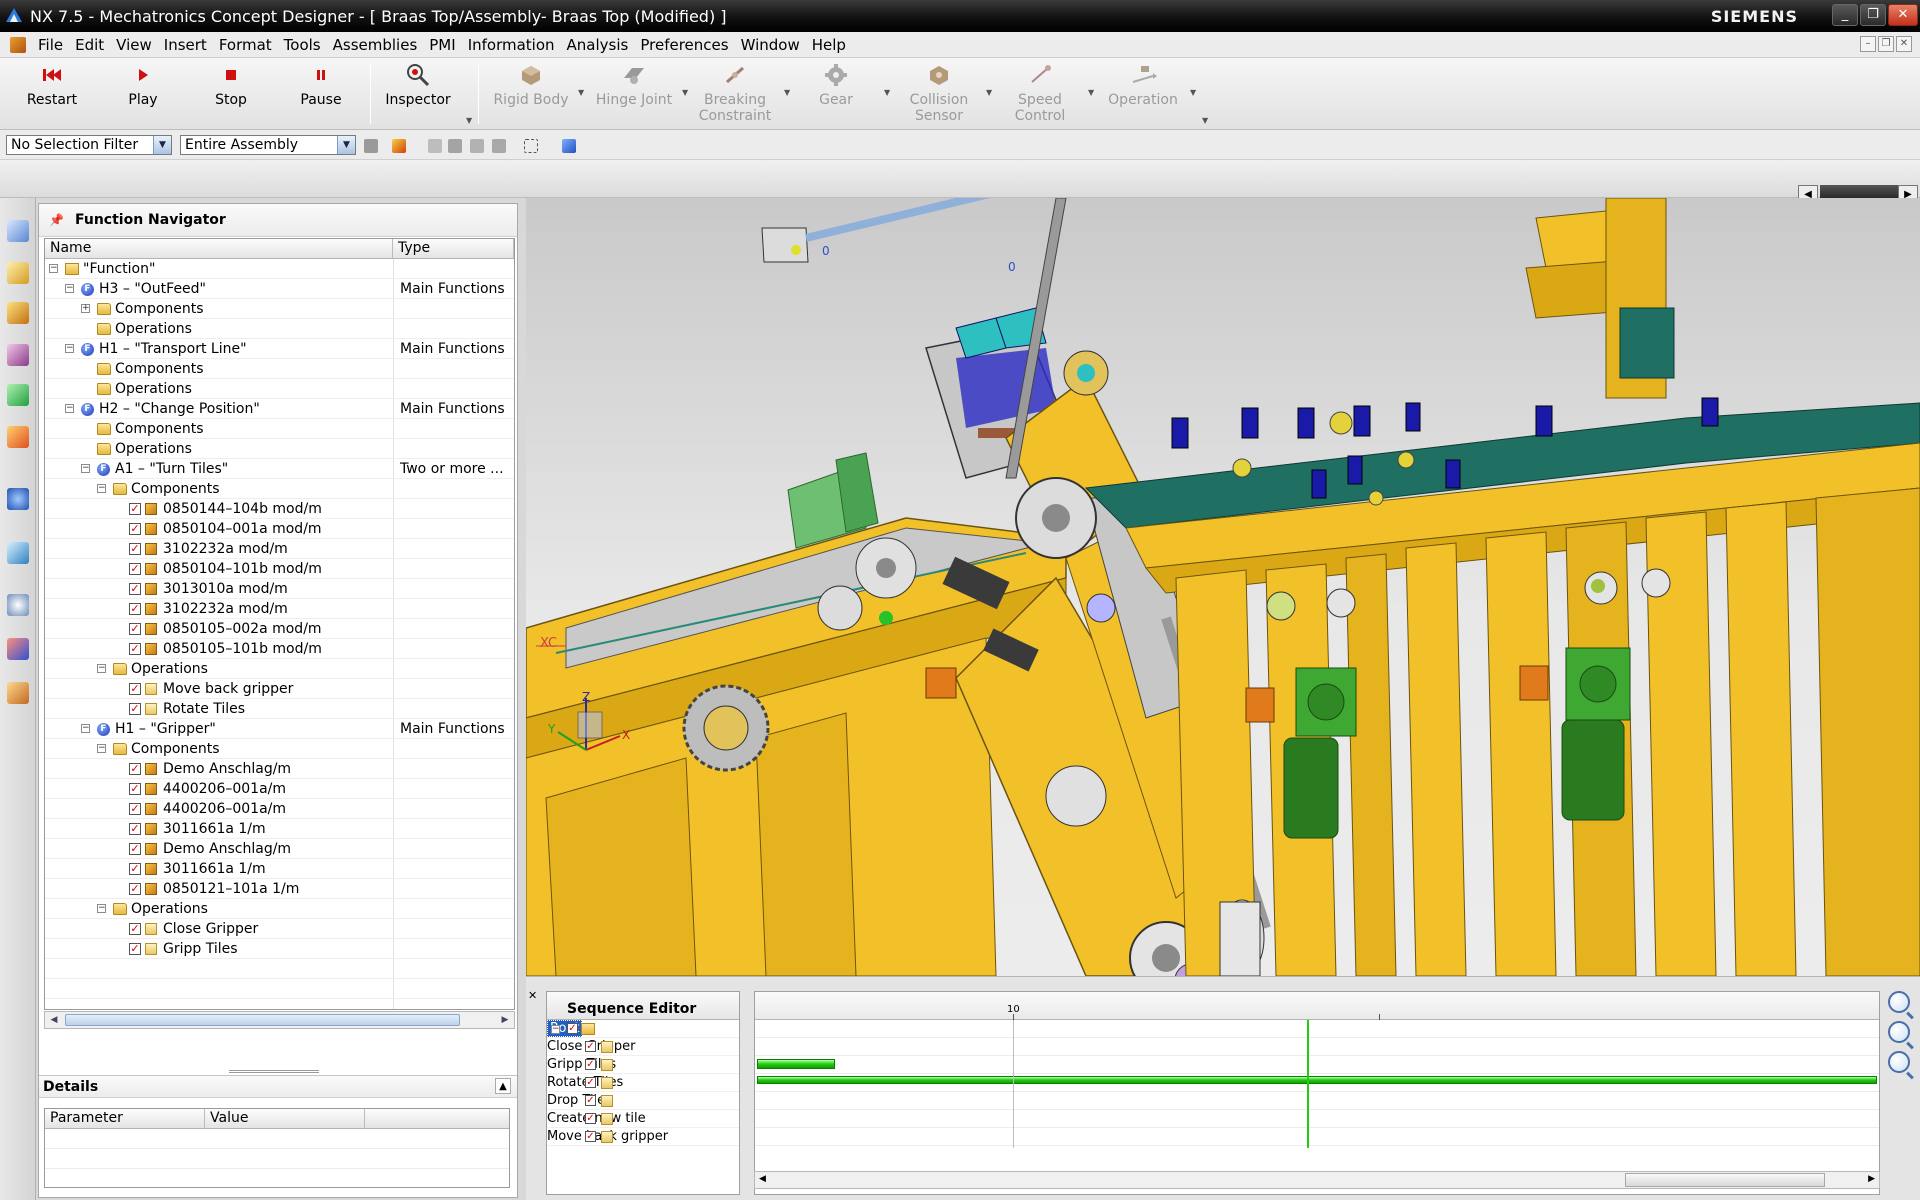 The image size is (1920, 1200). I want to click on speed-control-button: Speed Control, so click(1040, 93).